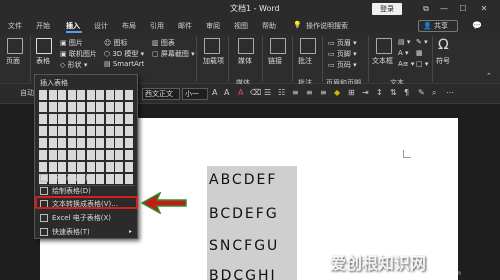 The image size is (500, 280). What do you see at coordinates (214, 92) in the screenshot?
I see `grow-font-icon: A` at bounding box center [214, 92].